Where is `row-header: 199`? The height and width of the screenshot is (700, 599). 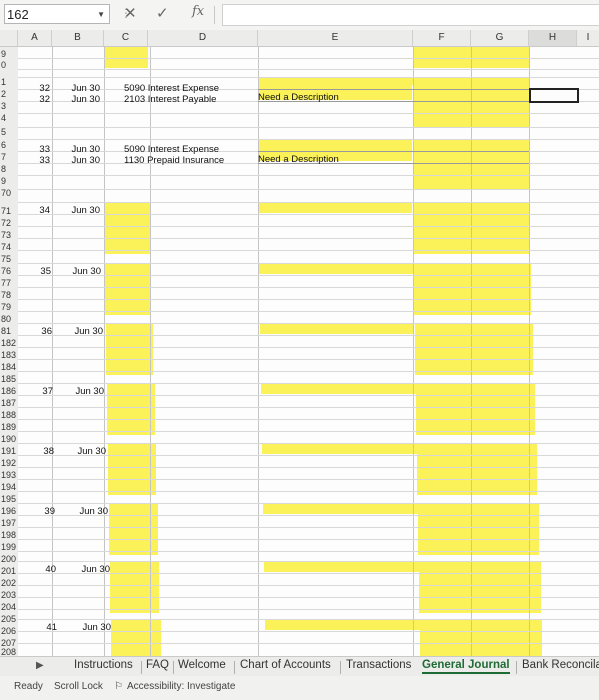 row-header: 199 is located at coordinates (9, 547).